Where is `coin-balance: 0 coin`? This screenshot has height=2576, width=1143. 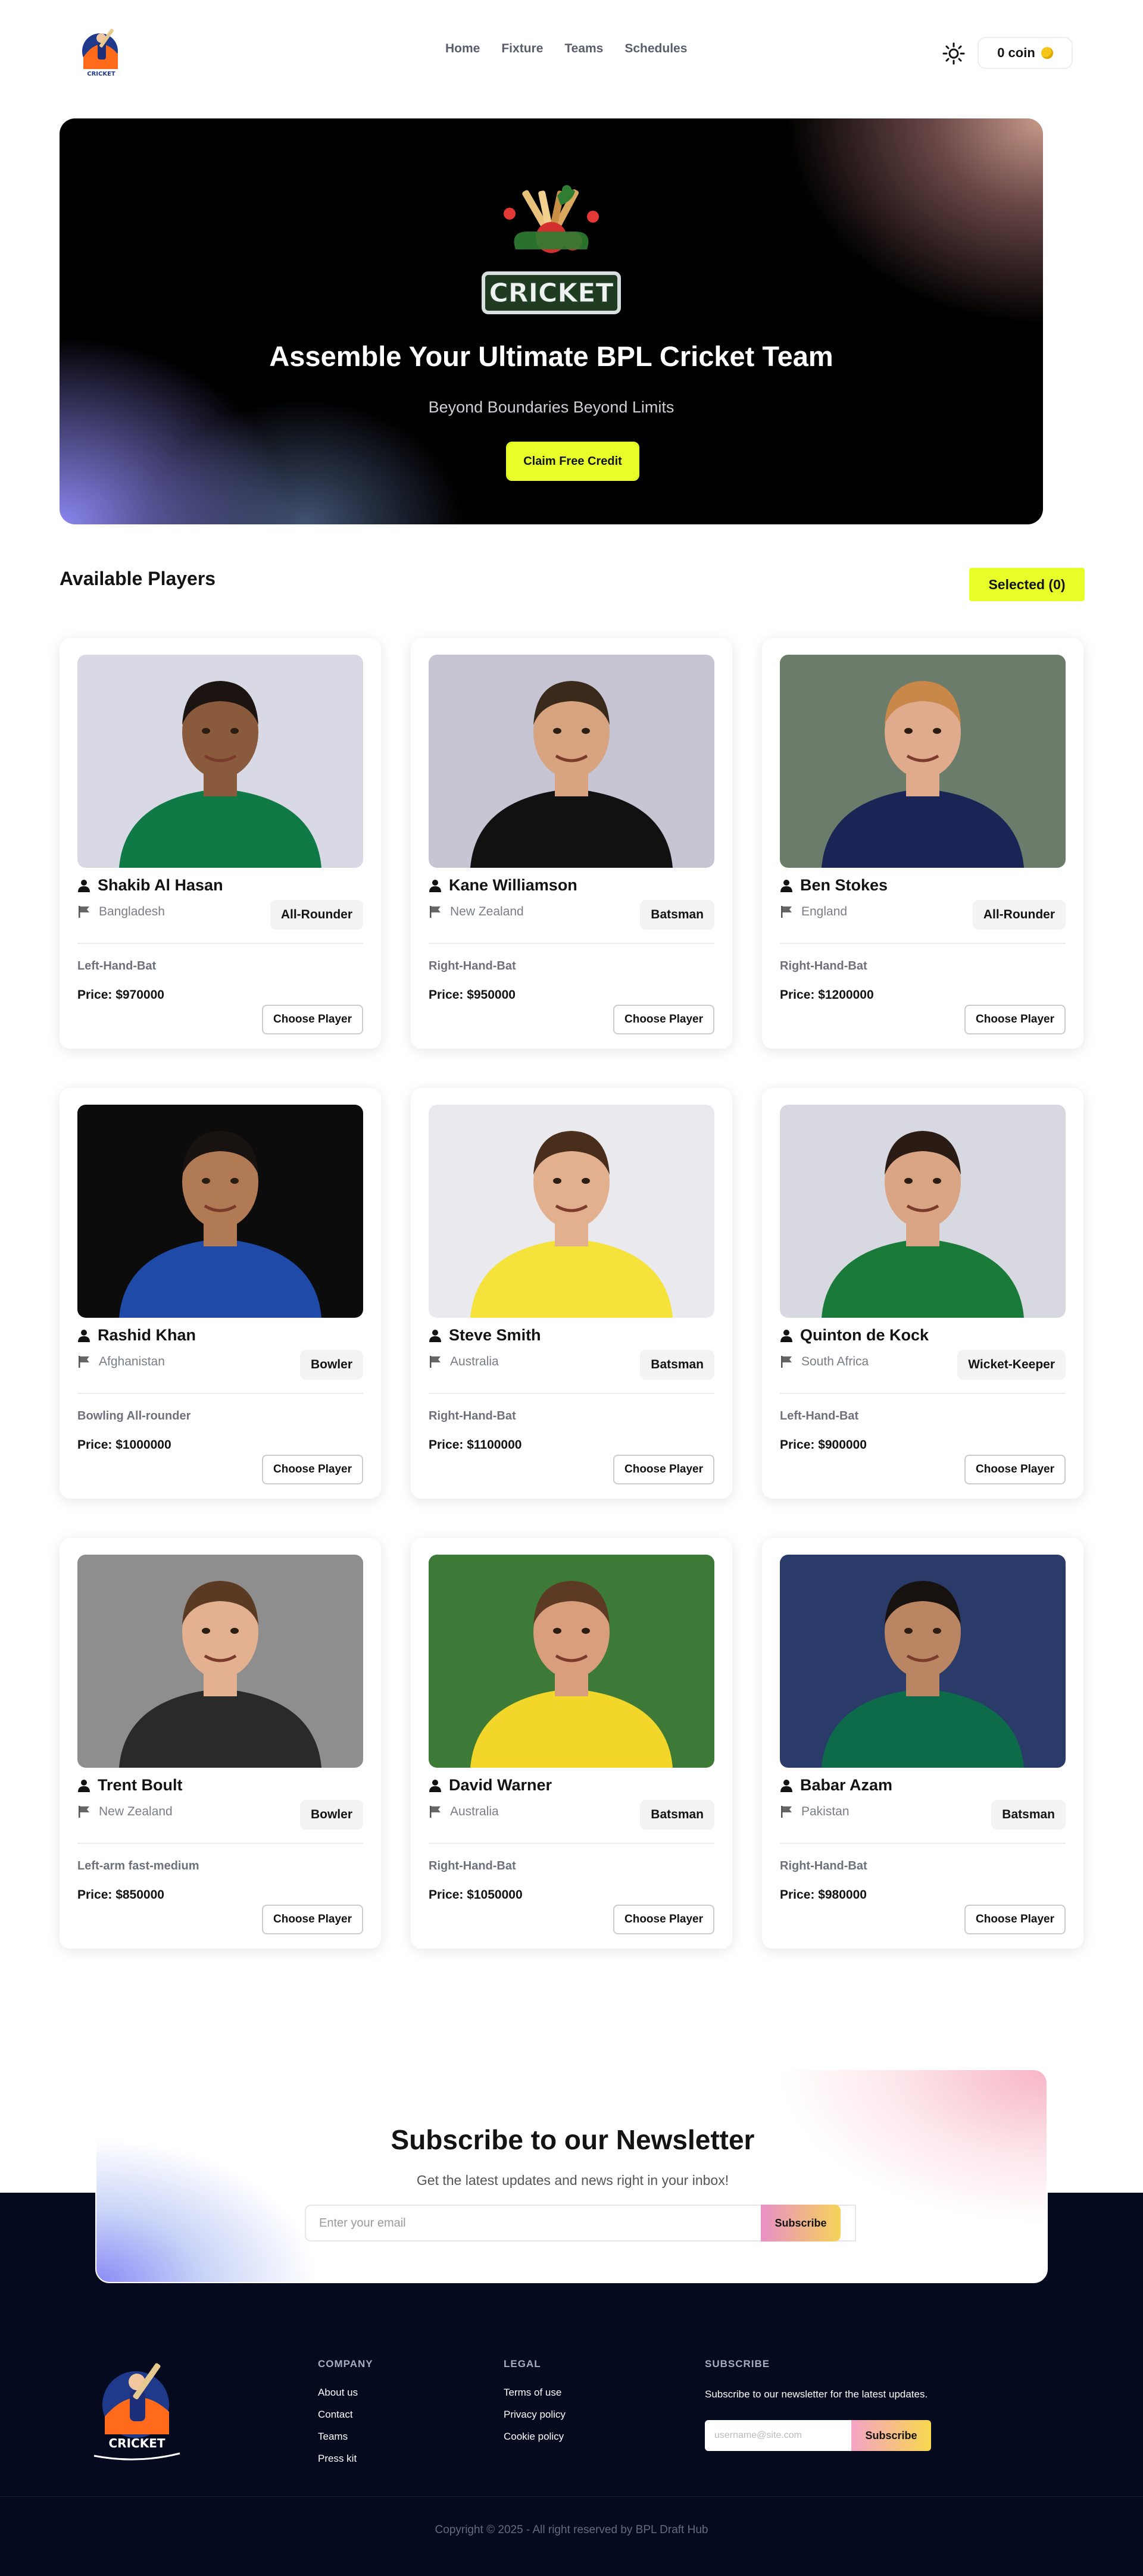
coin-balance: 0 coin is located at coordinates (1025, 53).